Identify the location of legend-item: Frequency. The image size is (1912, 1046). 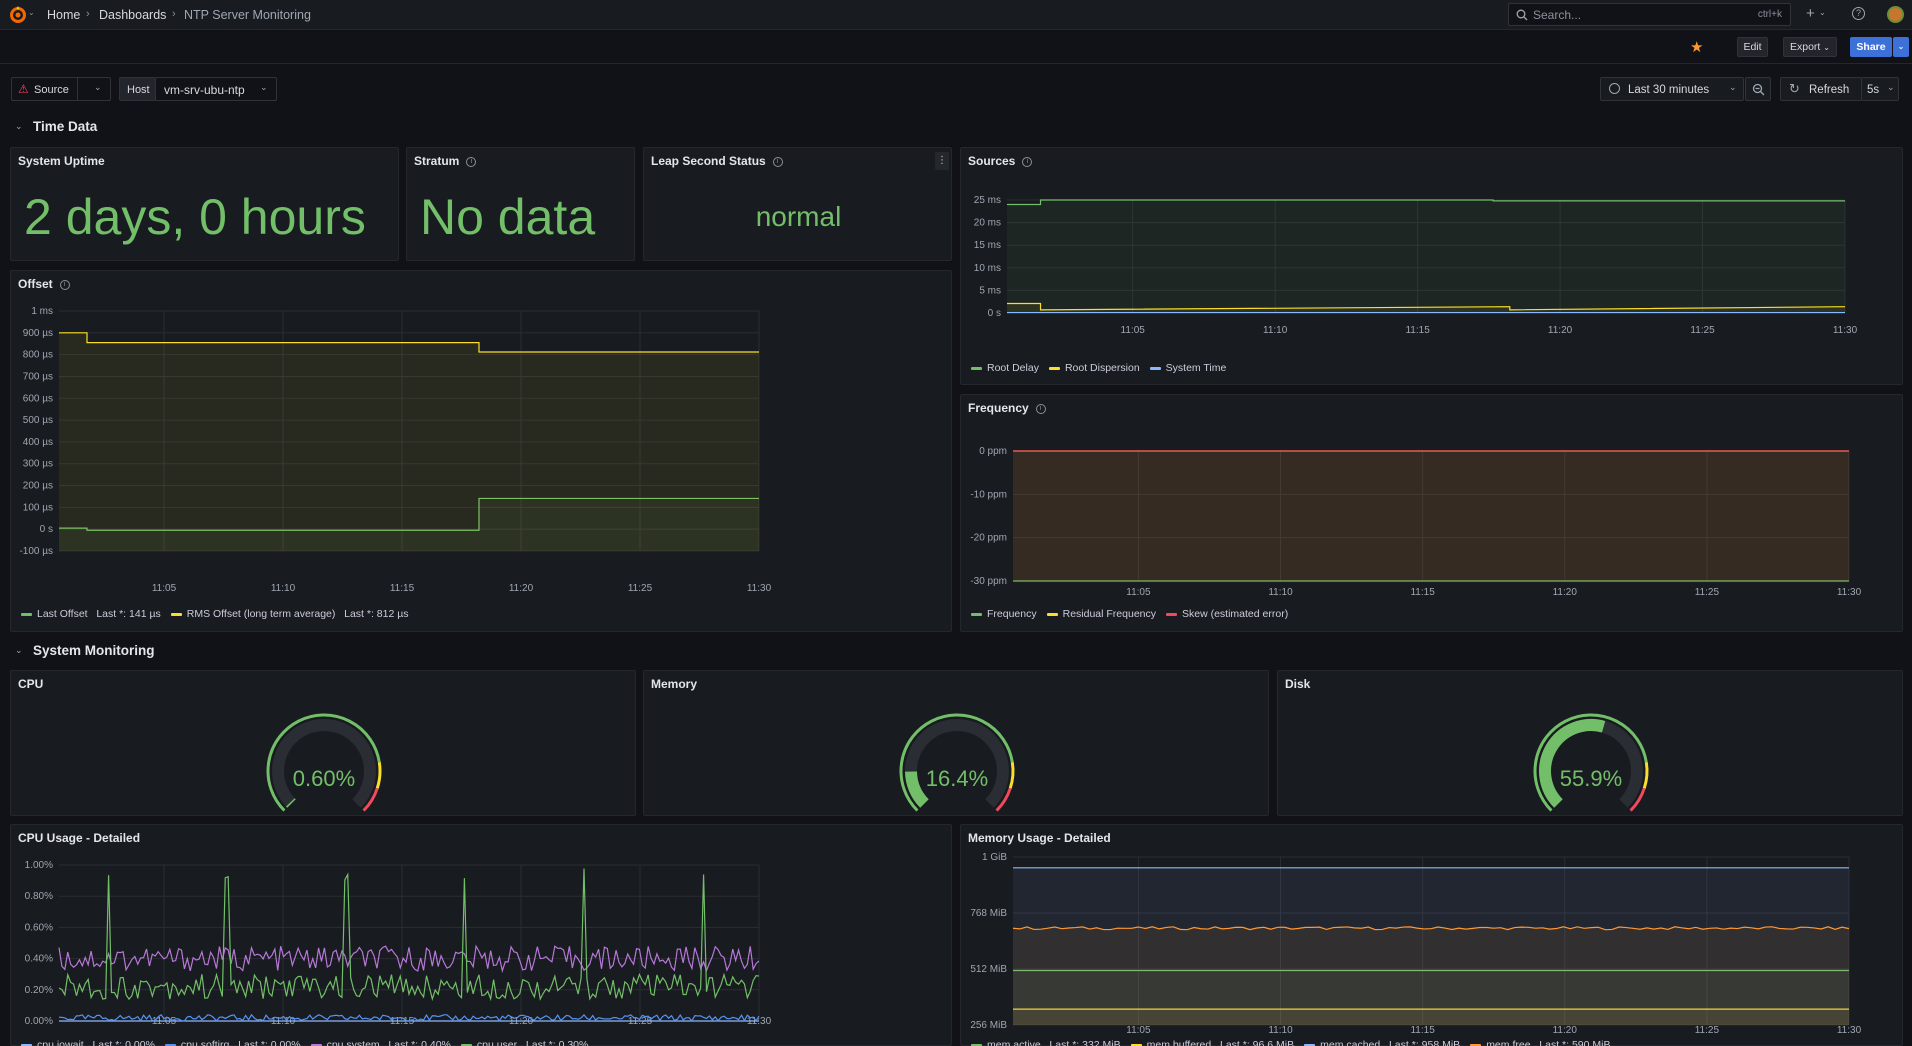
(1004, 614).